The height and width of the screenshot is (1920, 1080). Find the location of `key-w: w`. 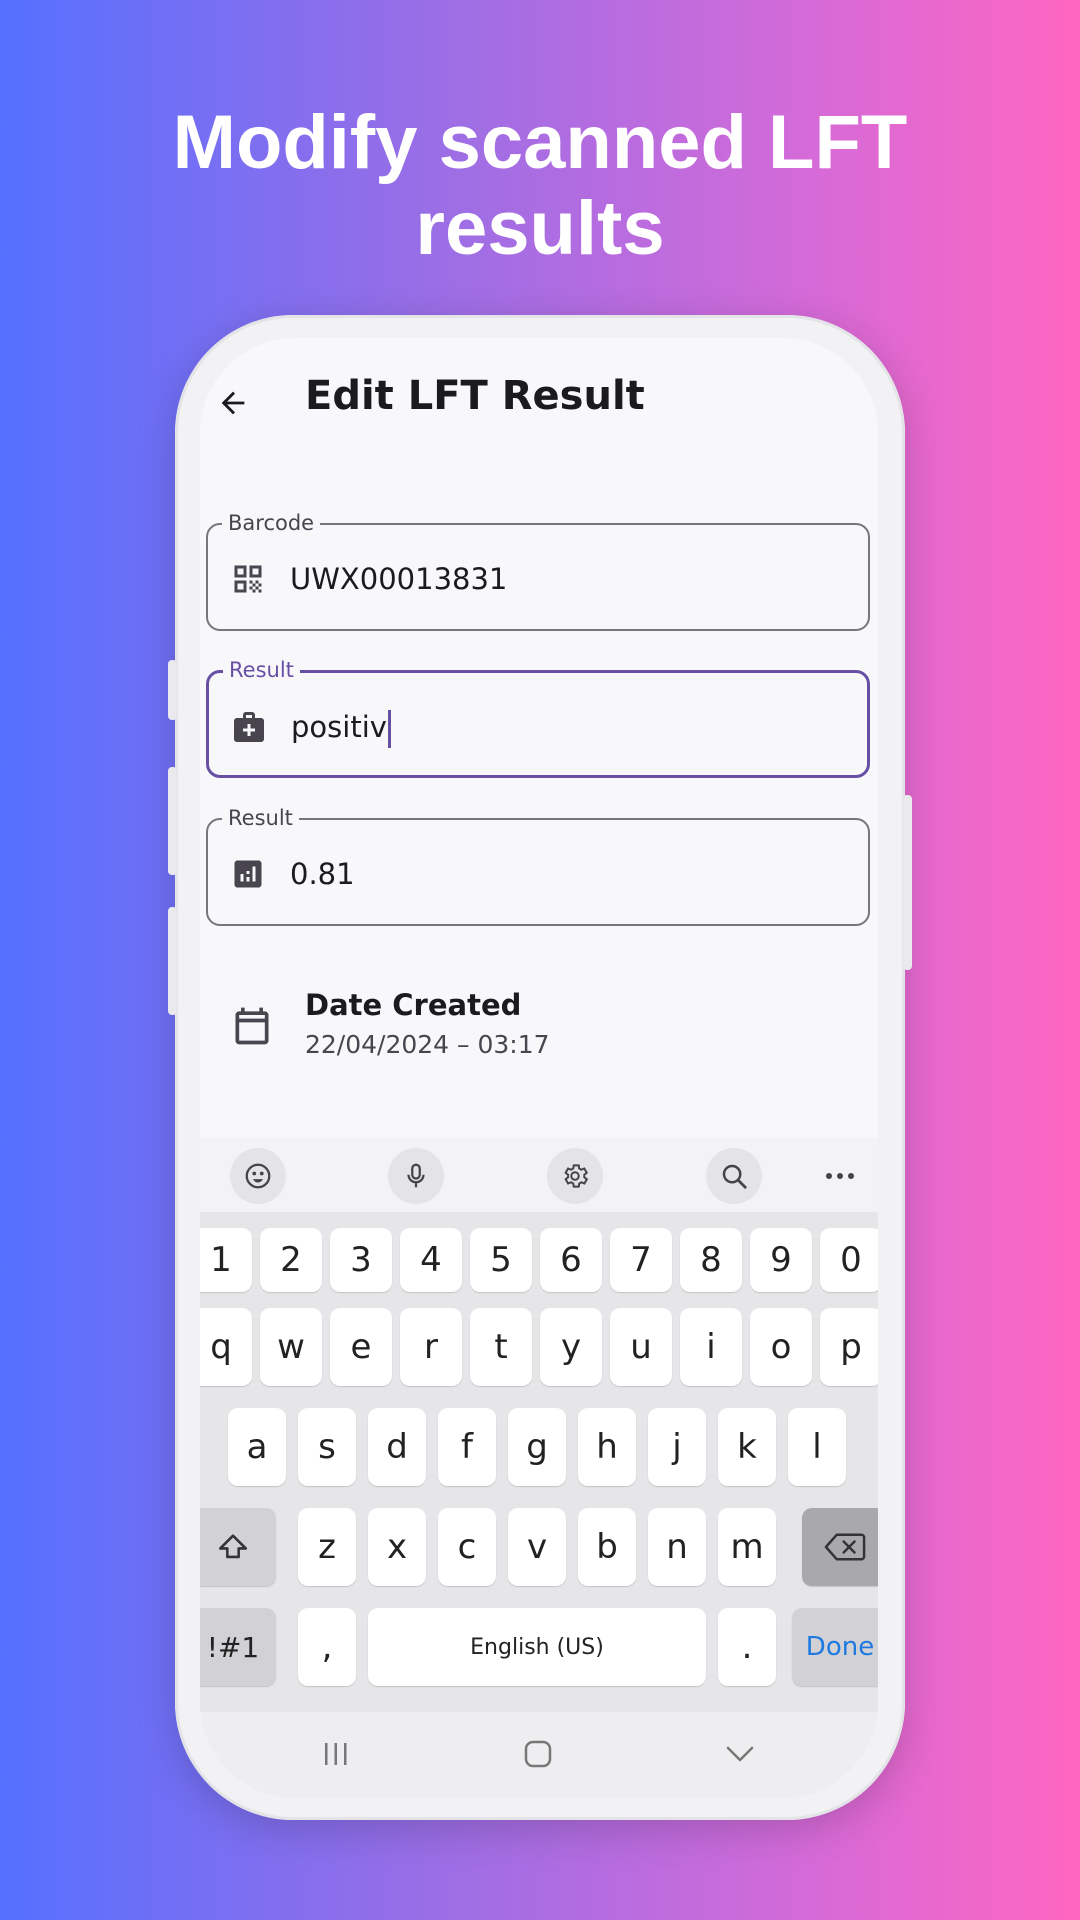

key-w: w is located at coordinates (291, 1347).